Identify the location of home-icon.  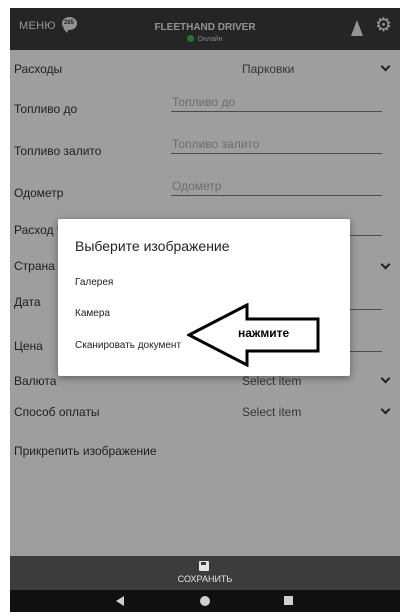
(205, 601).